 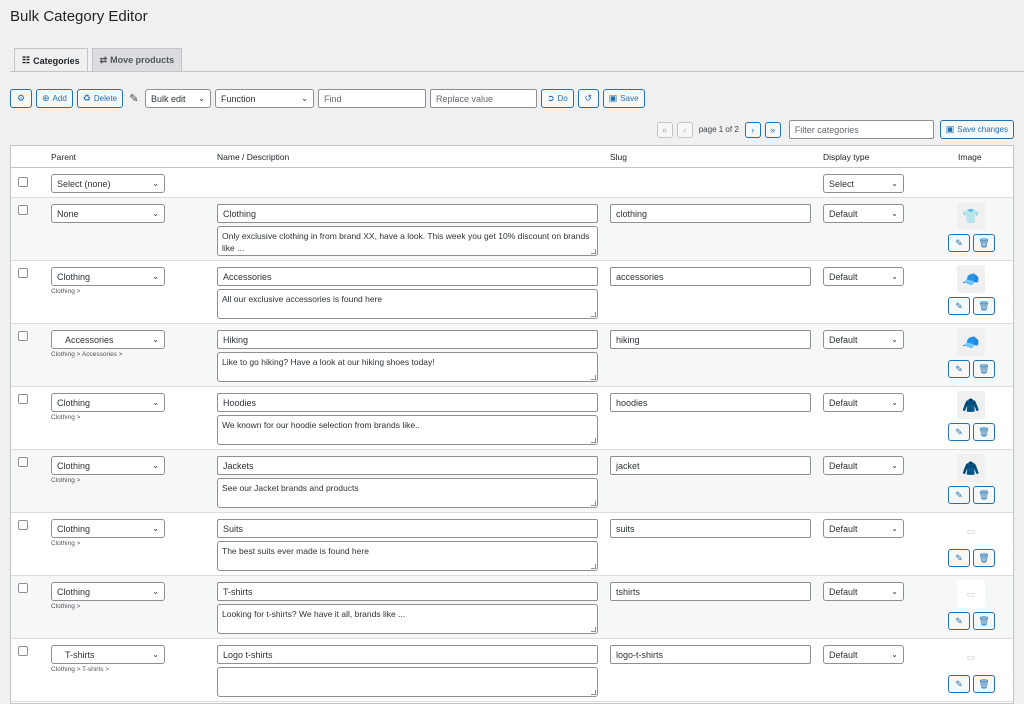 I want to click on slug-input: tshirts, so click(x=710, y=591).